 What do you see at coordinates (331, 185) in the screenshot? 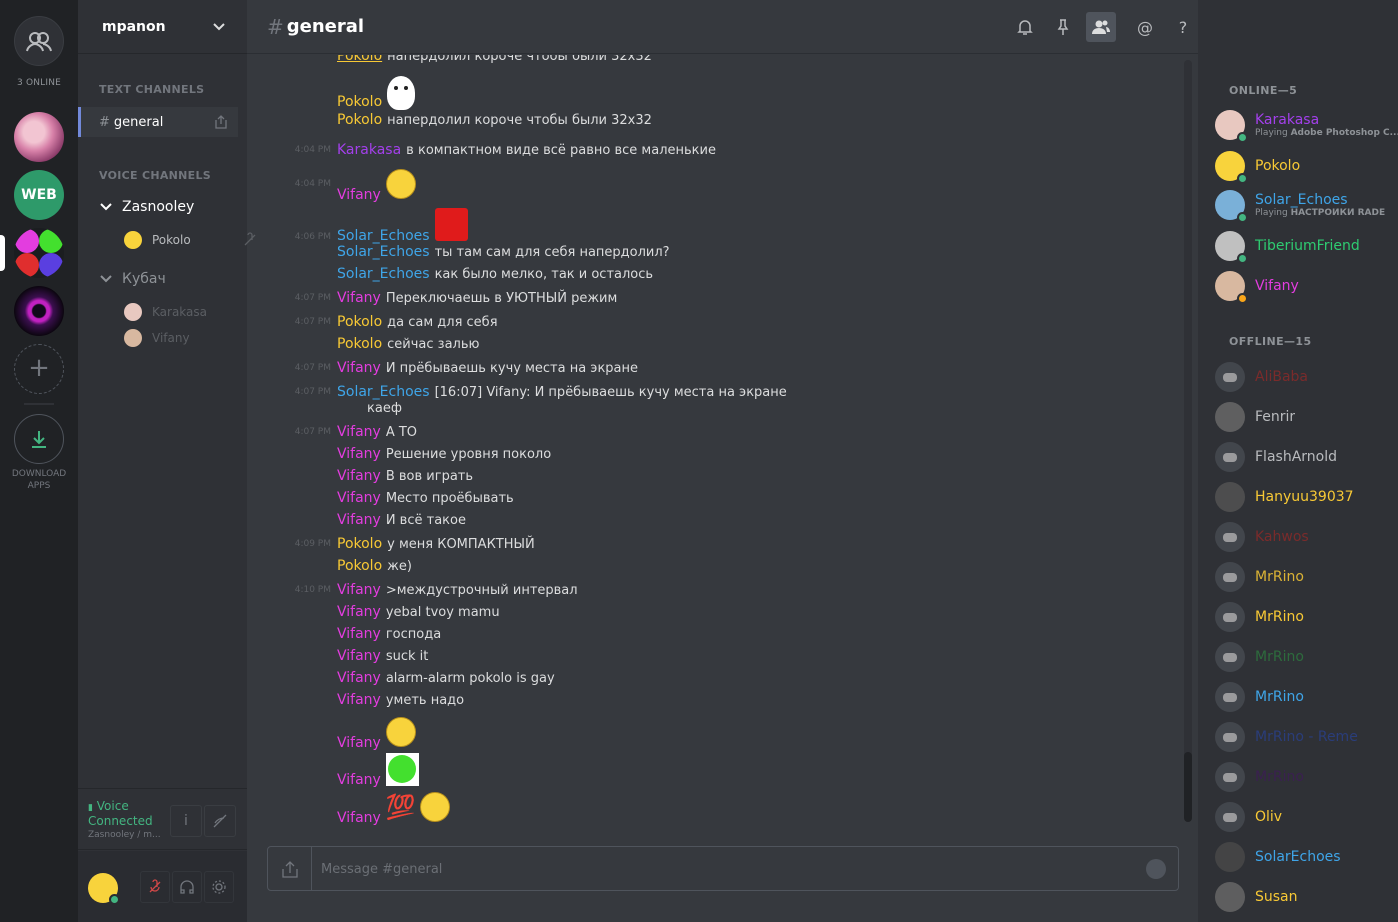
I see `message-row: 4:04 PM Vifany` at bounding box center [331, 185].